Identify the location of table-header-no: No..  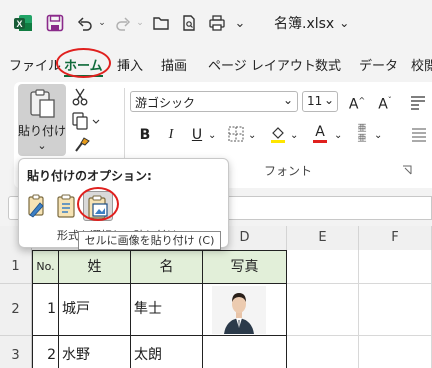
(45, 267).